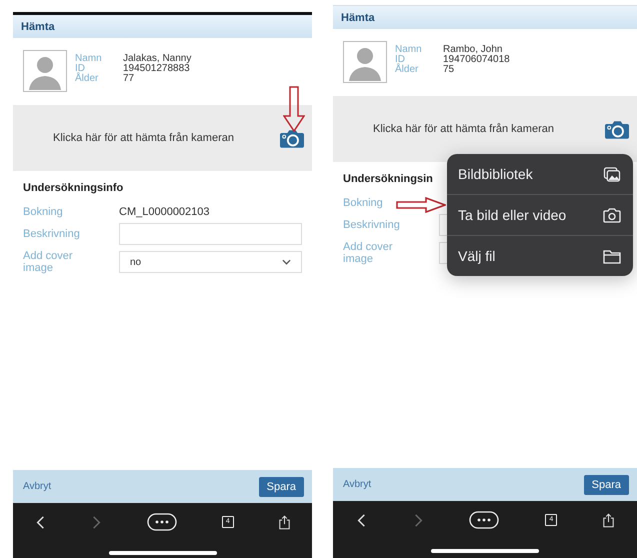 This screenshot has height=558, width=637. What do you see at coordinates (476, 60) in the screenshot?
I see `field-value: 194706074018` at bounding box center [476, 60].